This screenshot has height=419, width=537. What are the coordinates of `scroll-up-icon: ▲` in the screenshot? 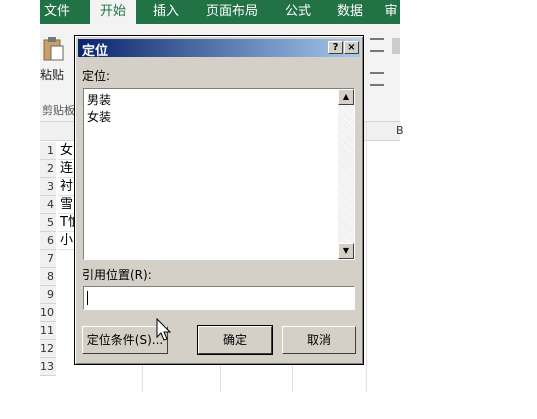 It's located at (346, 97).